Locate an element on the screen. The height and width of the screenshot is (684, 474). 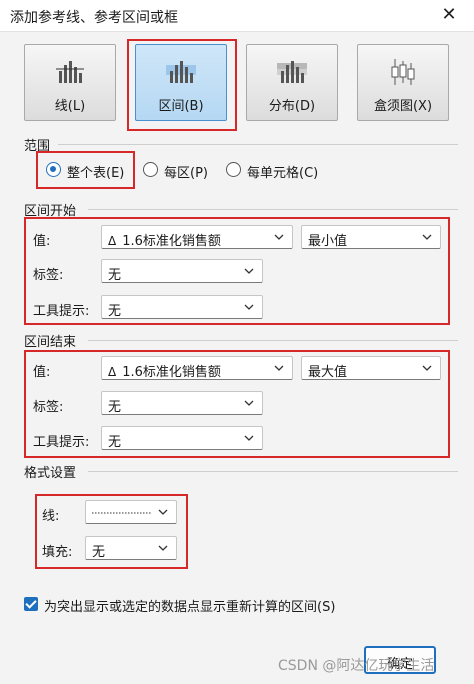
band-type-button: 区间(B) is located at coordinates (181, 82).